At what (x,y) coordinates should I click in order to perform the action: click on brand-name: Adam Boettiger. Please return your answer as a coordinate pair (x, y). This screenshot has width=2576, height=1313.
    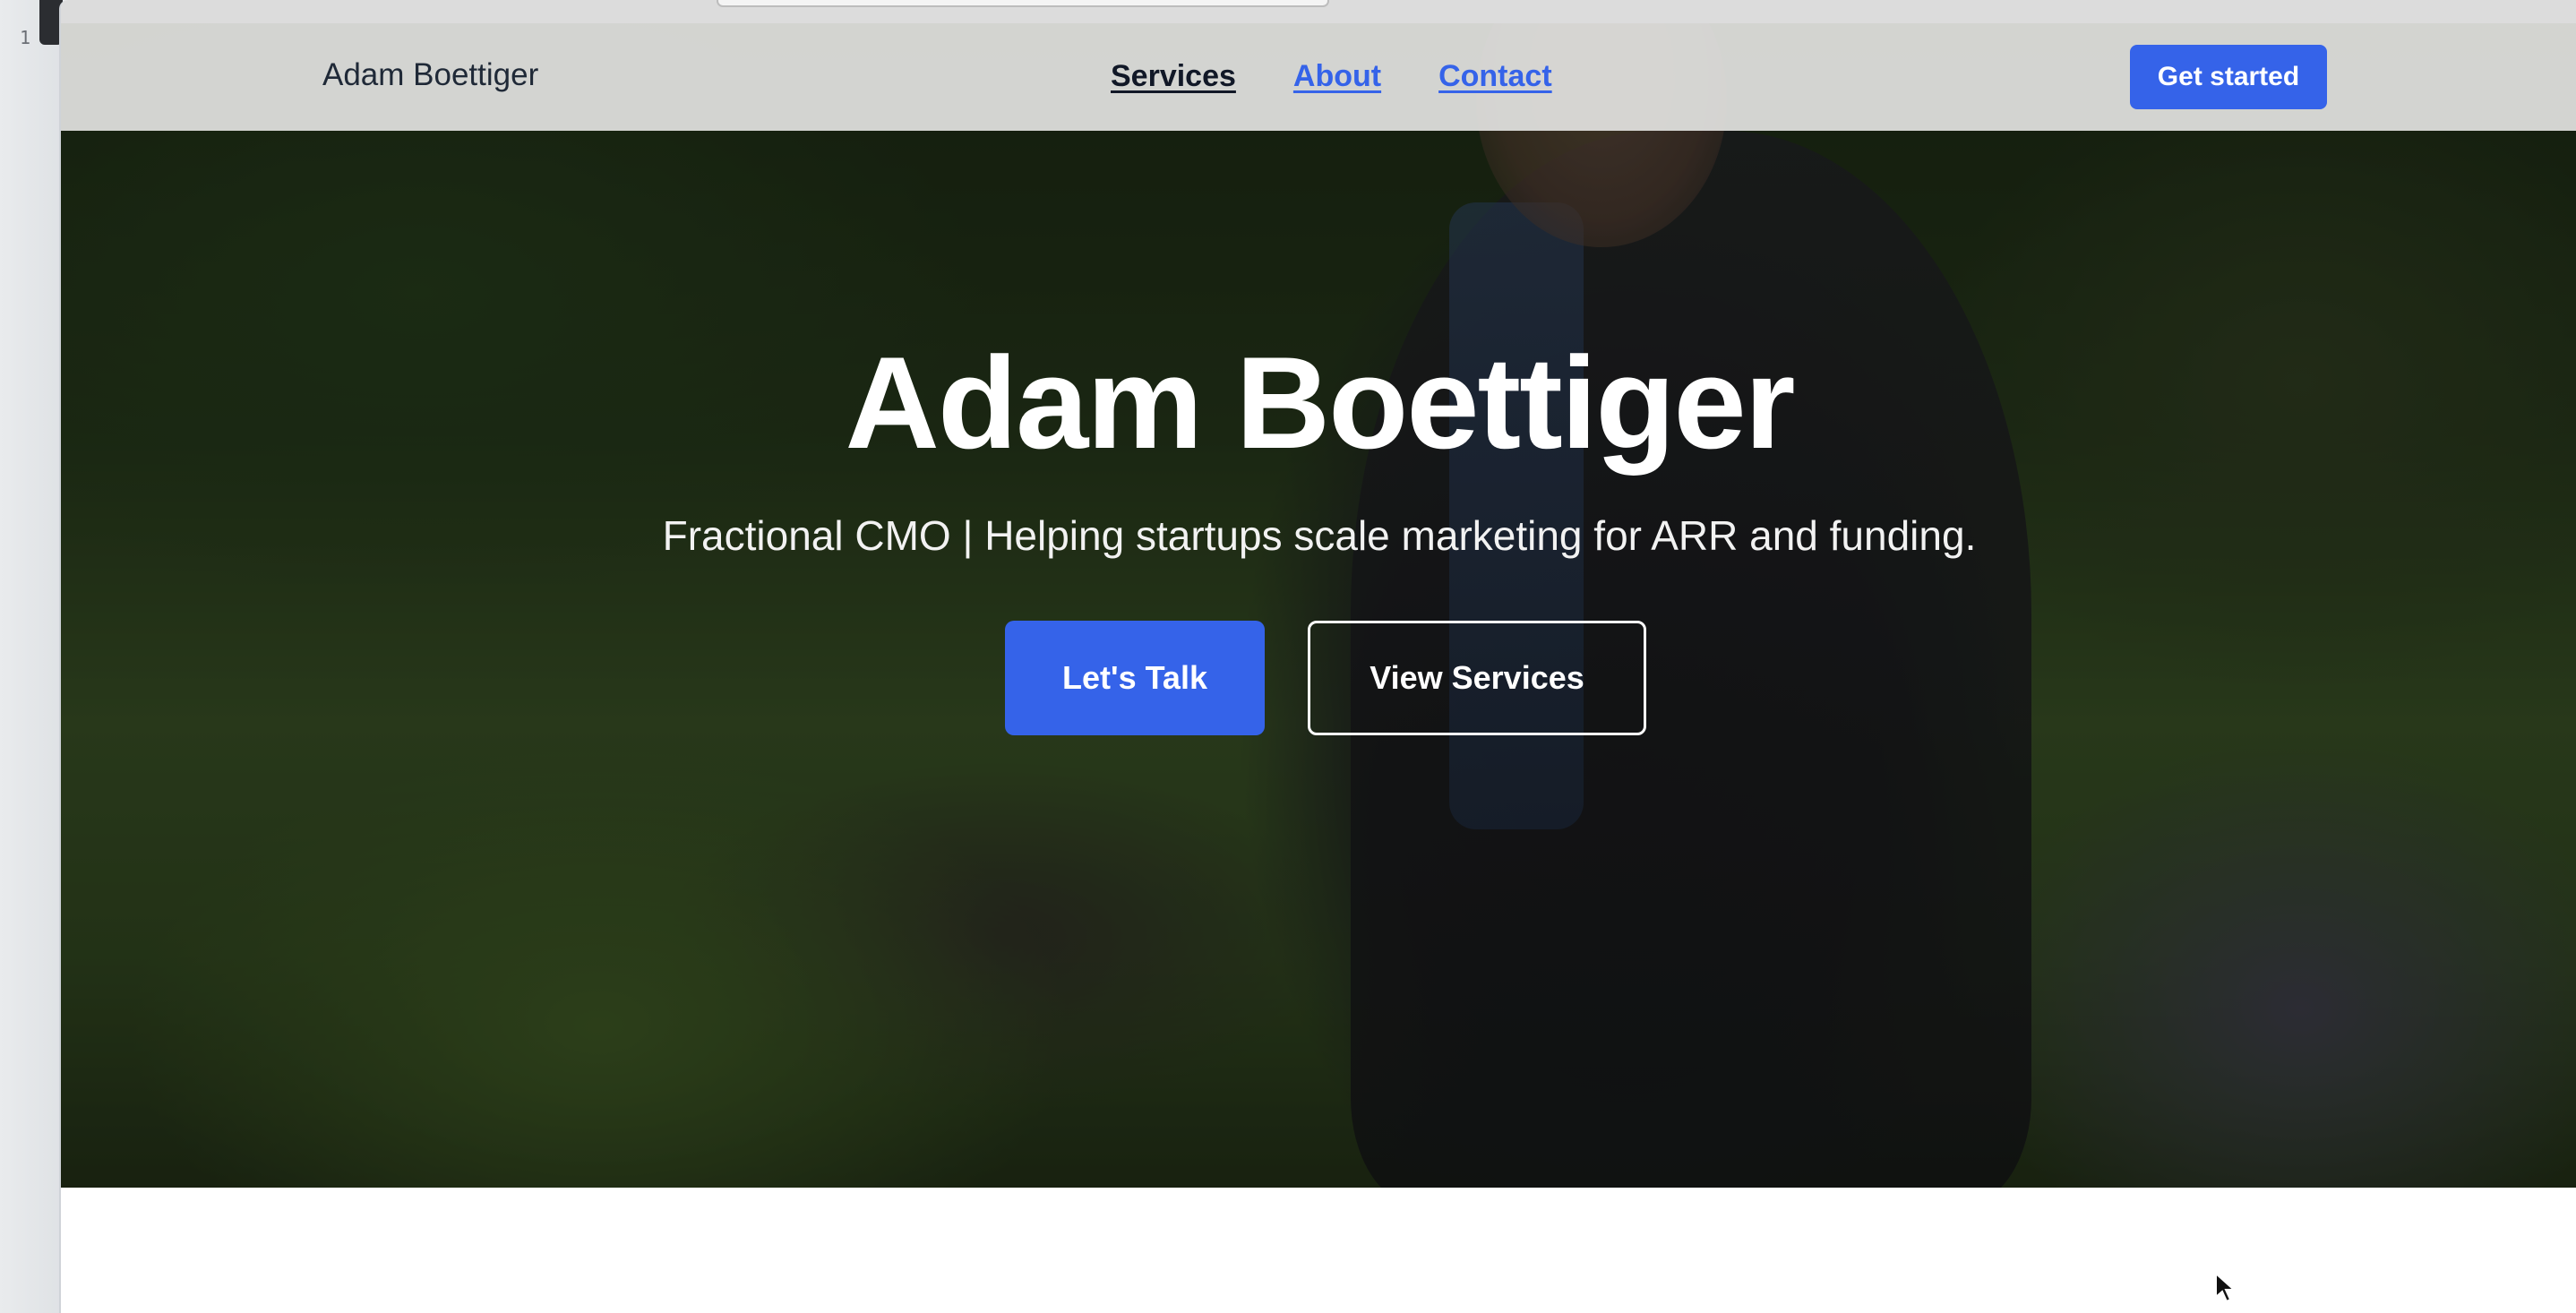
    Looking at the image, I should click on (430, 75).